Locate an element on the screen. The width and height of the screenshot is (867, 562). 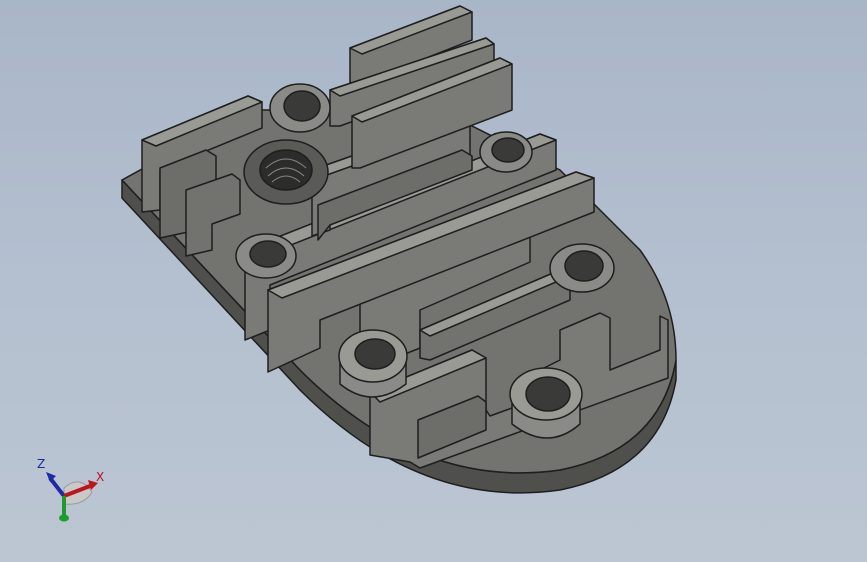
boss-front-right is located at coordinates (546, 403).